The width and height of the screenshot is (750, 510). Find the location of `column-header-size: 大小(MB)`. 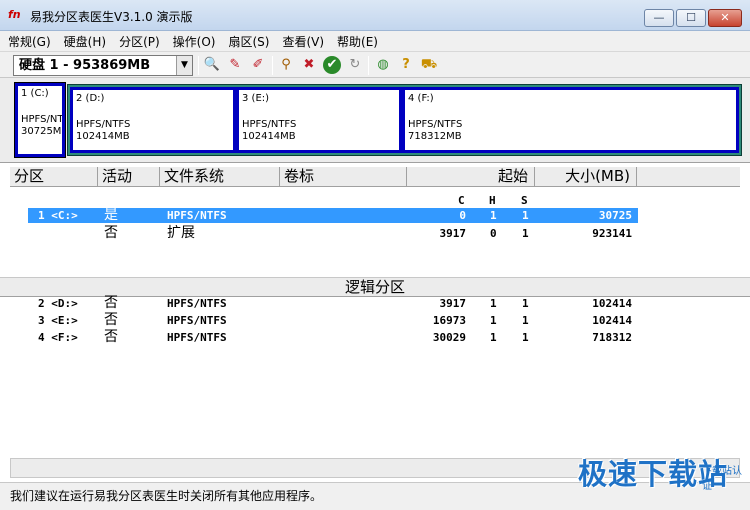

column-header-size: 大小(MB) is located at coordinates (586, 177).